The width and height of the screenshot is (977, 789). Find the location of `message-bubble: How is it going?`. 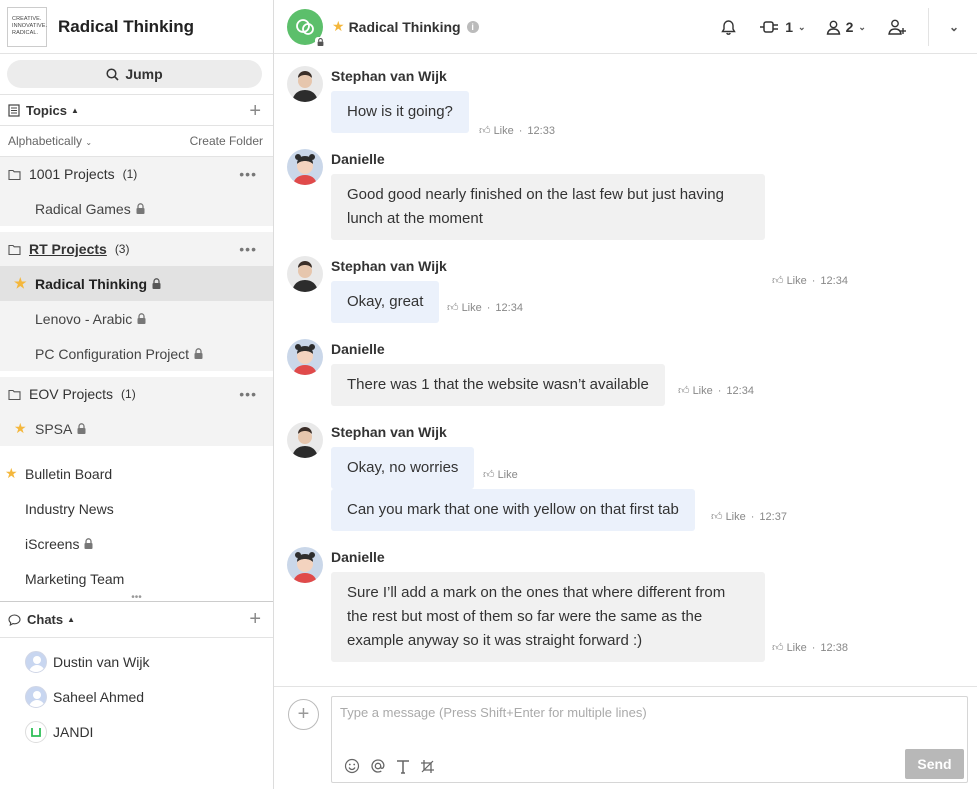

message-bubble: How is it going? is located at coordinates (400, 112).